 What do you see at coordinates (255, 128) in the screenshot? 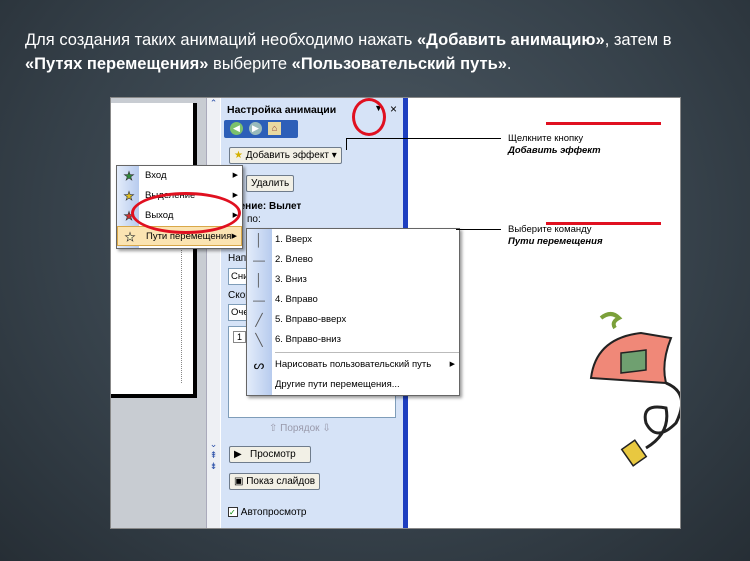
I see `forward-icon: ▶` at bounding box center [255, 128].